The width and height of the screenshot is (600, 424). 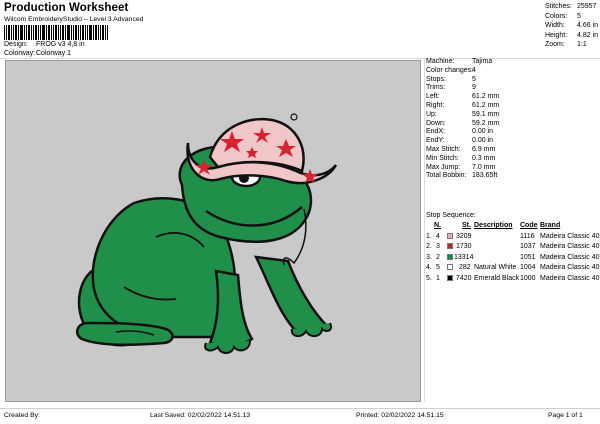 I want to click on stat-row: Right: 61.2 mm, so click(x=463, y=105).